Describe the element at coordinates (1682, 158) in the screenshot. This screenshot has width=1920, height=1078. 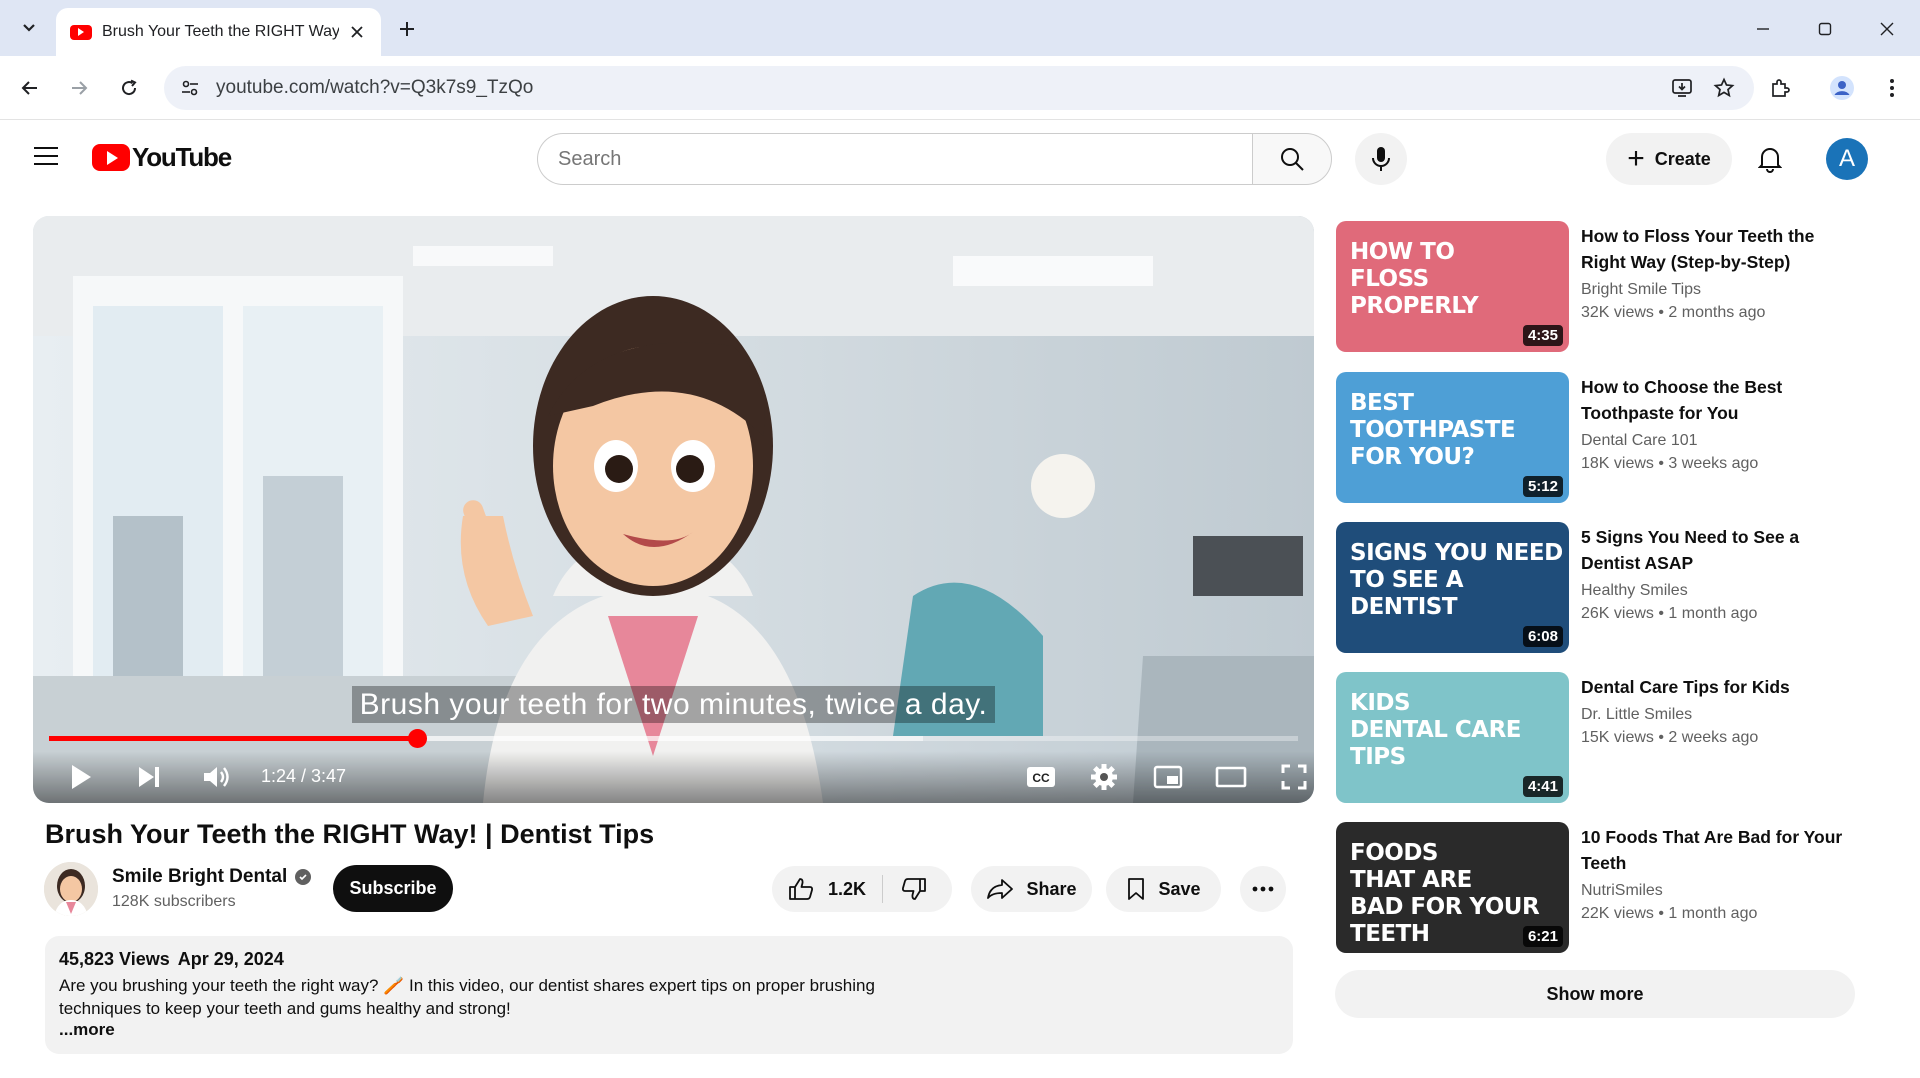
I see `create-label: Create` at that location.